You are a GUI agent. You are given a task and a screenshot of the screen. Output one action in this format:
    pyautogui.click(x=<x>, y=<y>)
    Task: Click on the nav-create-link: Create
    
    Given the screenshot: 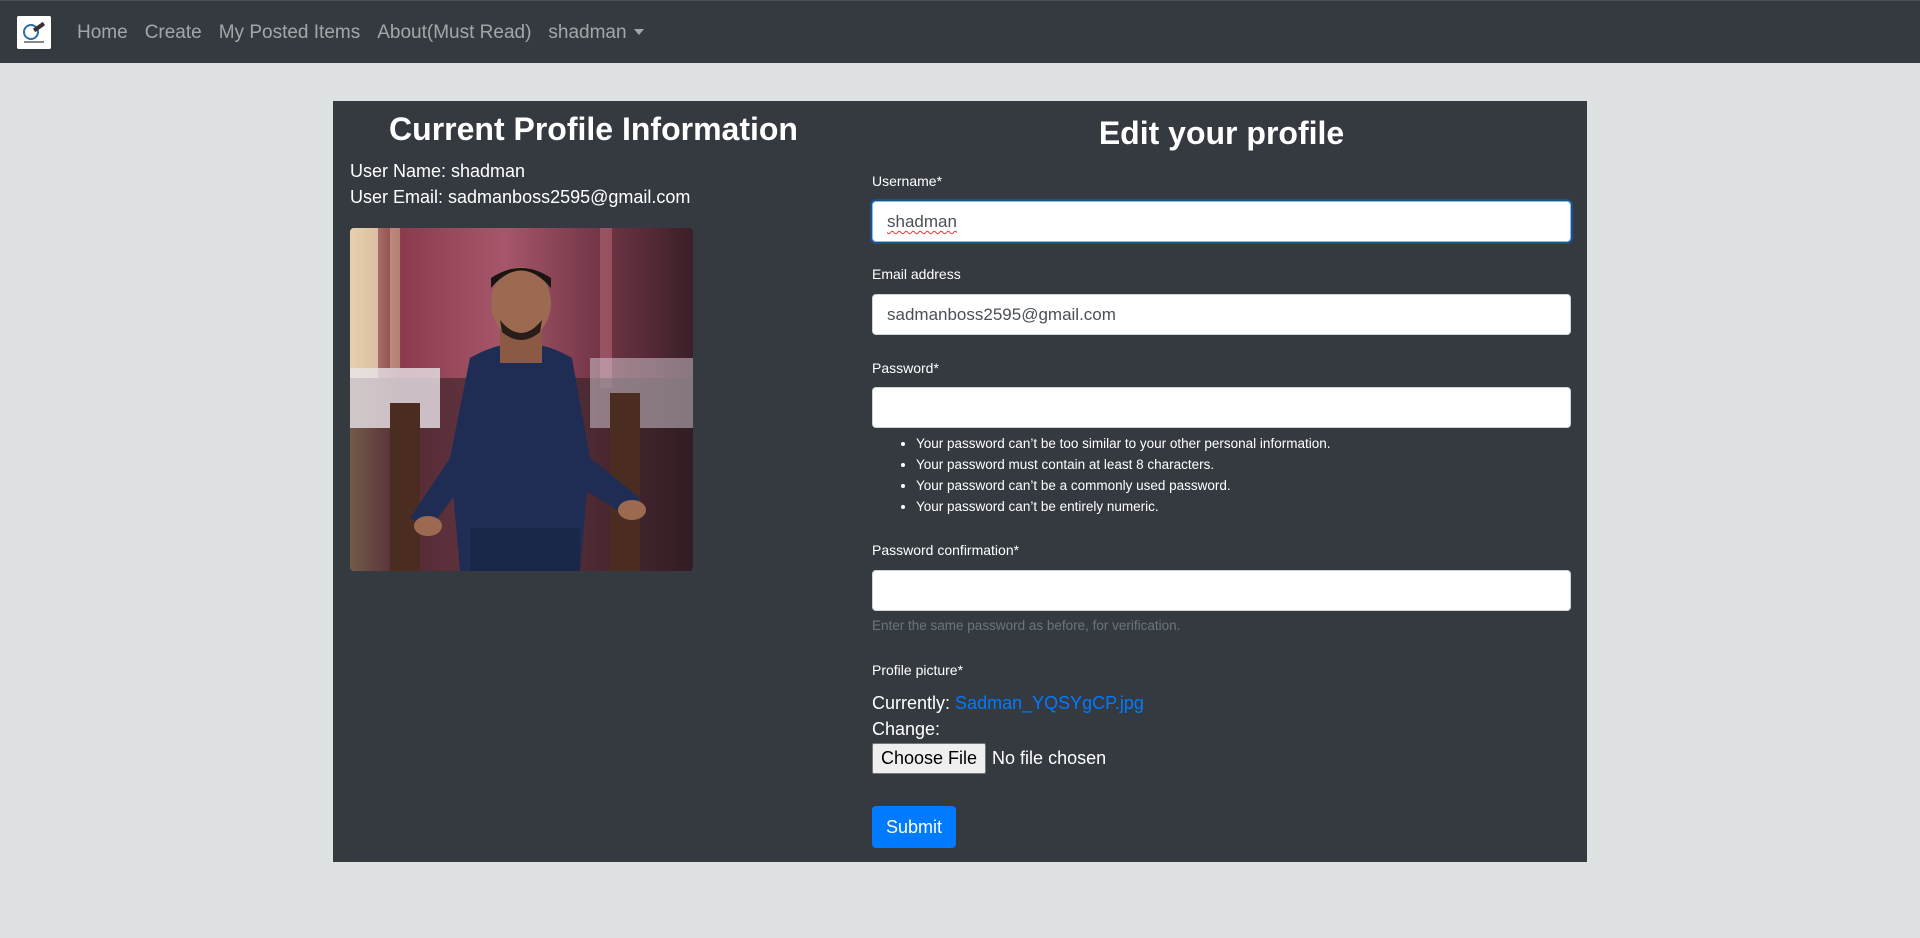 What is the action you would take?
    pyautogui.click(x=173, y=33)
    